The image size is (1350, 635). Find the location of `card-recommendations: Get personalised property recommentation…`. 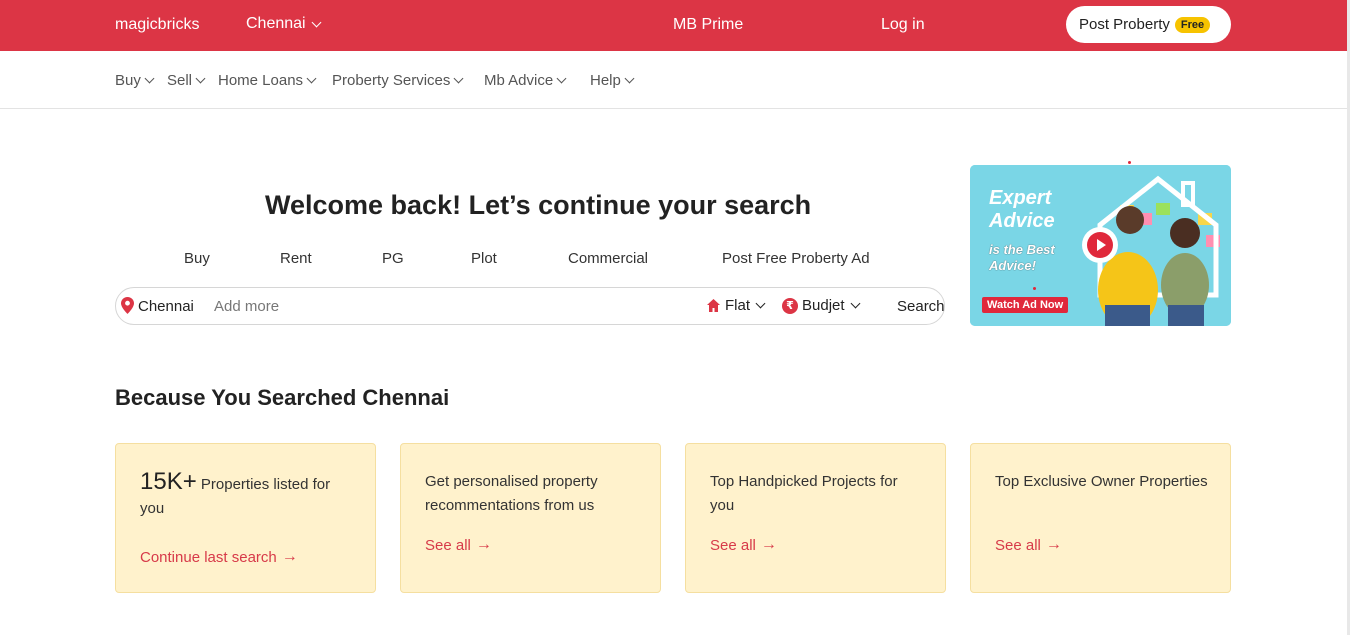

card-recommendations: Get personalised property recommentation… is located at coordinates (530, 518).